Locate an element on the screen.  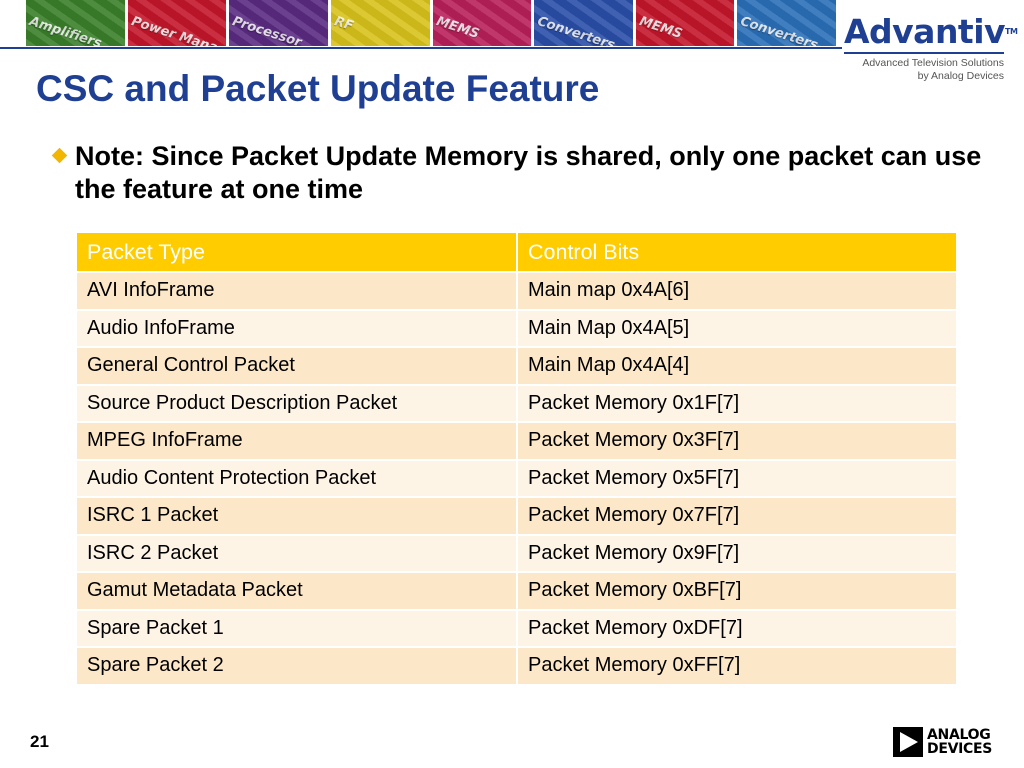
control-bits-cell: Main Map 0x4A[5] is located at coordinates (737, 328).